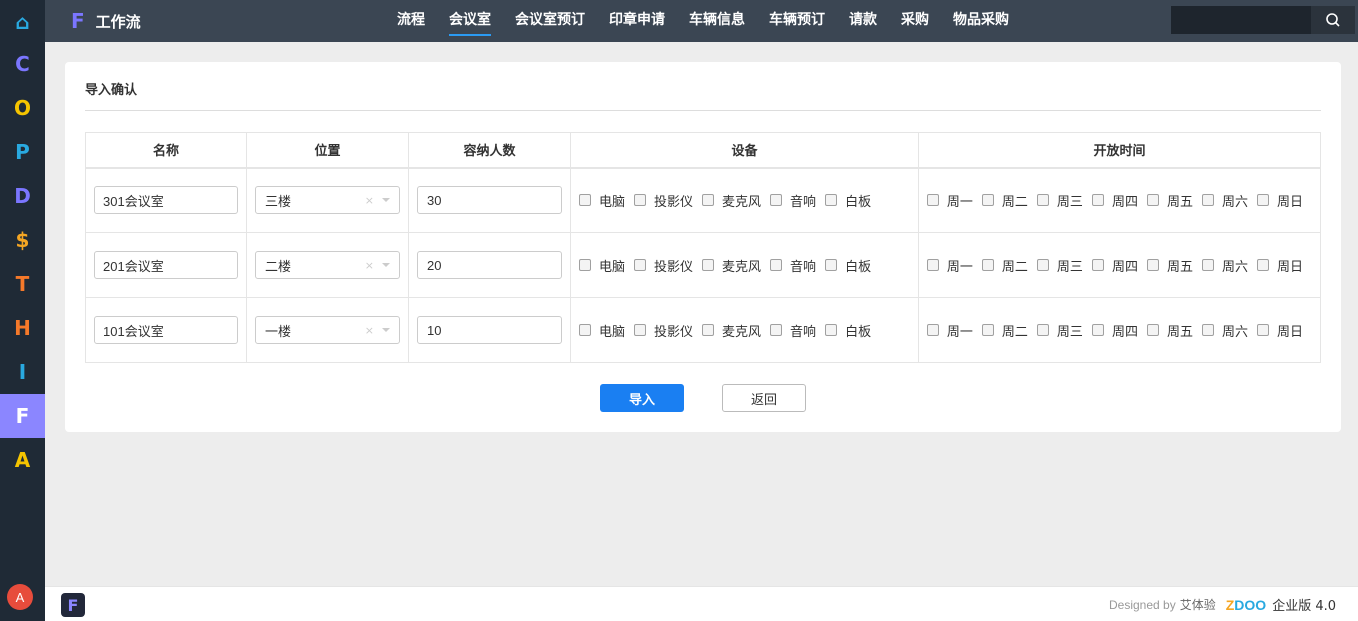 The image size is (1358, 621). I want to click on zdoo-logo: ZDOO, so click(1246, 605).